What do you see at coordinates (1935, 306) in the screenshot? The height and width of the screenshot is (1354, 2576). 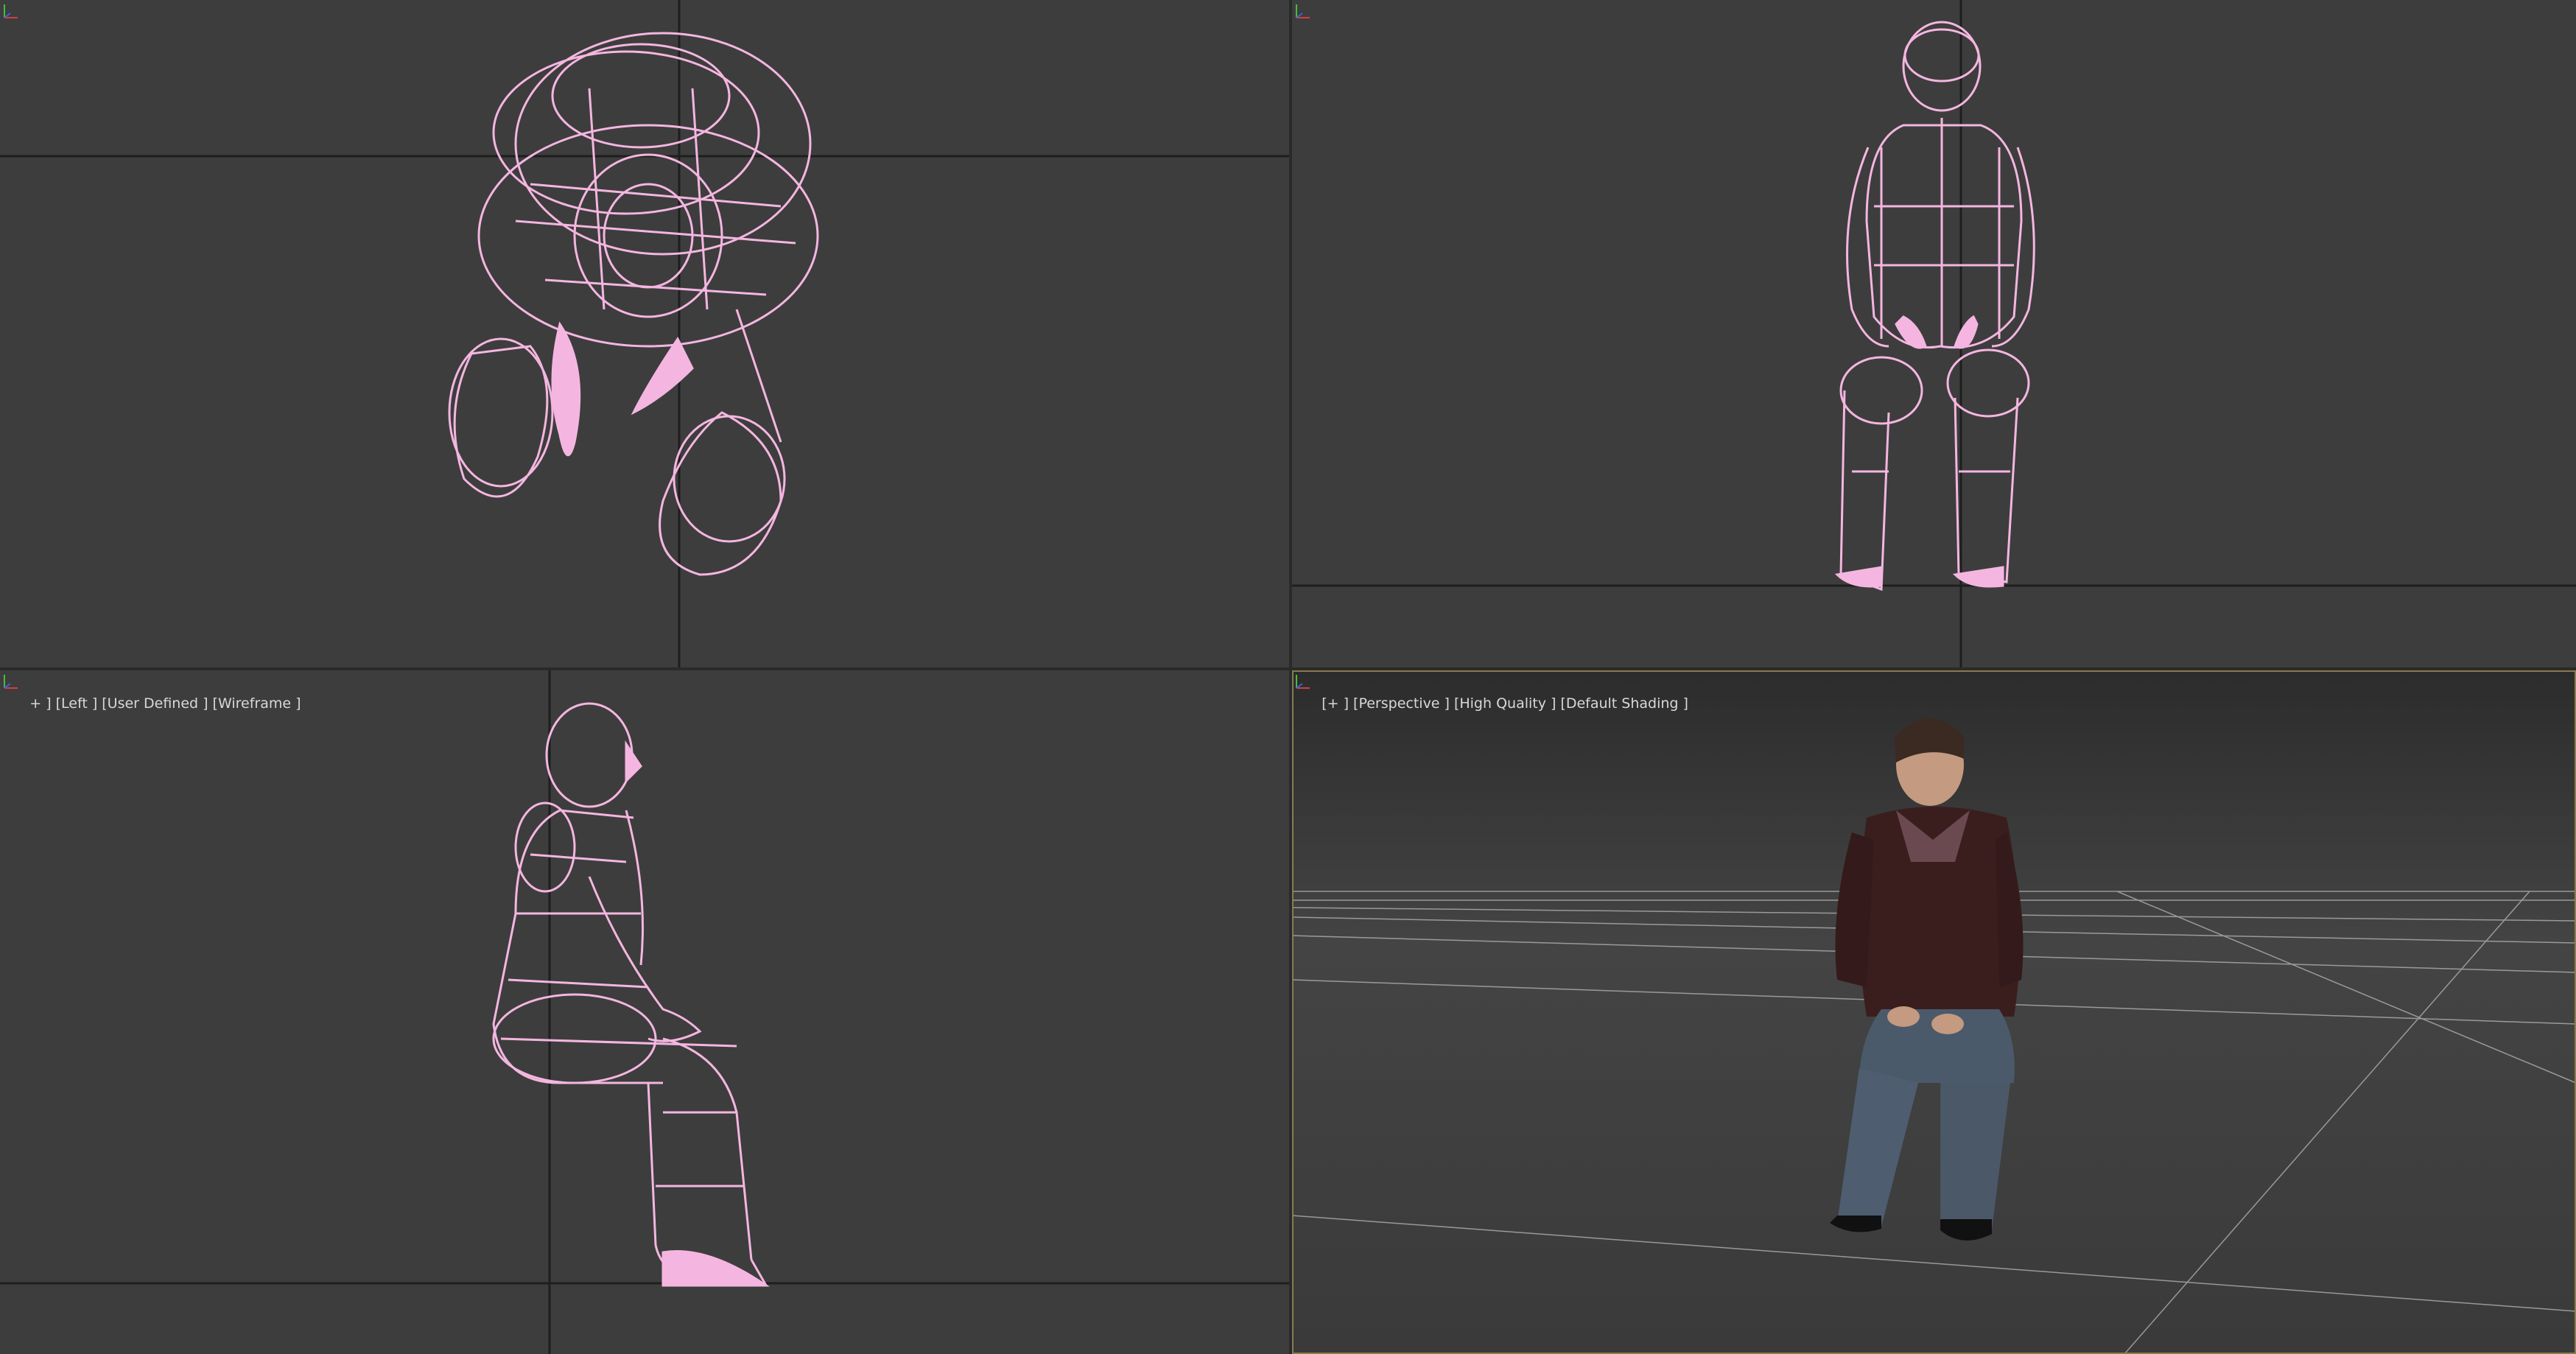 I see `wireframe-figure-front` at bounding box center [1935, 306].